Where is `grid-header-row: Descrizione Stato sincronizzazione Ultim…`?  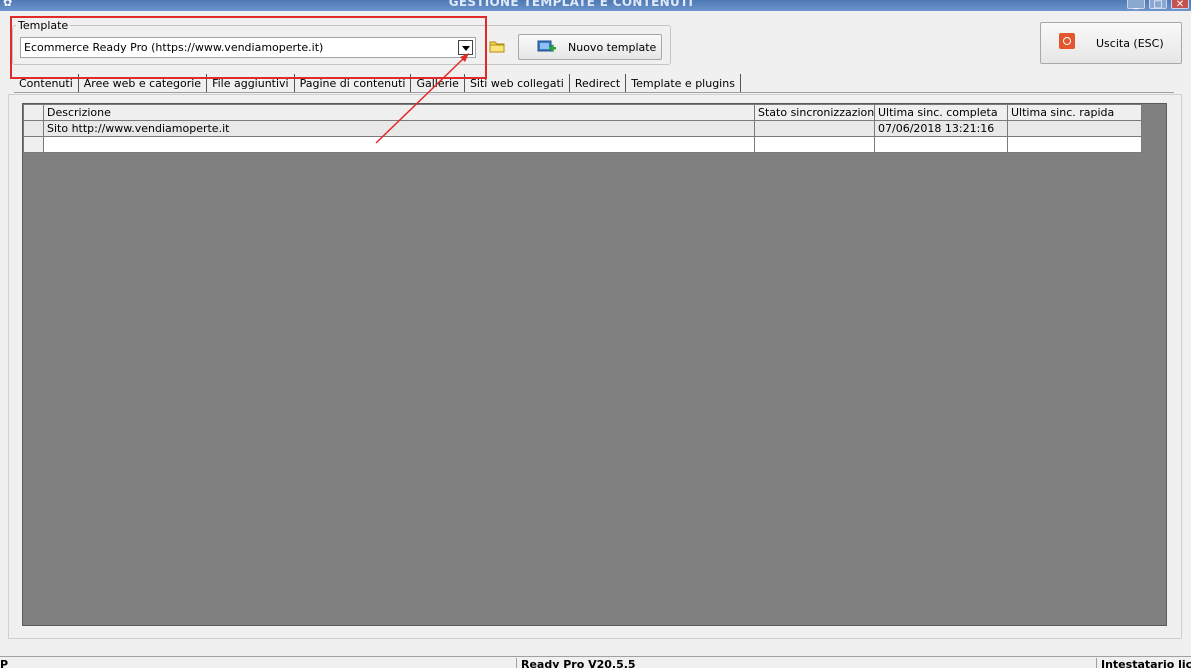
grid-header-row: Descrizione Stato sincronizzazione Ultim… is located at coordinates (582, 112).